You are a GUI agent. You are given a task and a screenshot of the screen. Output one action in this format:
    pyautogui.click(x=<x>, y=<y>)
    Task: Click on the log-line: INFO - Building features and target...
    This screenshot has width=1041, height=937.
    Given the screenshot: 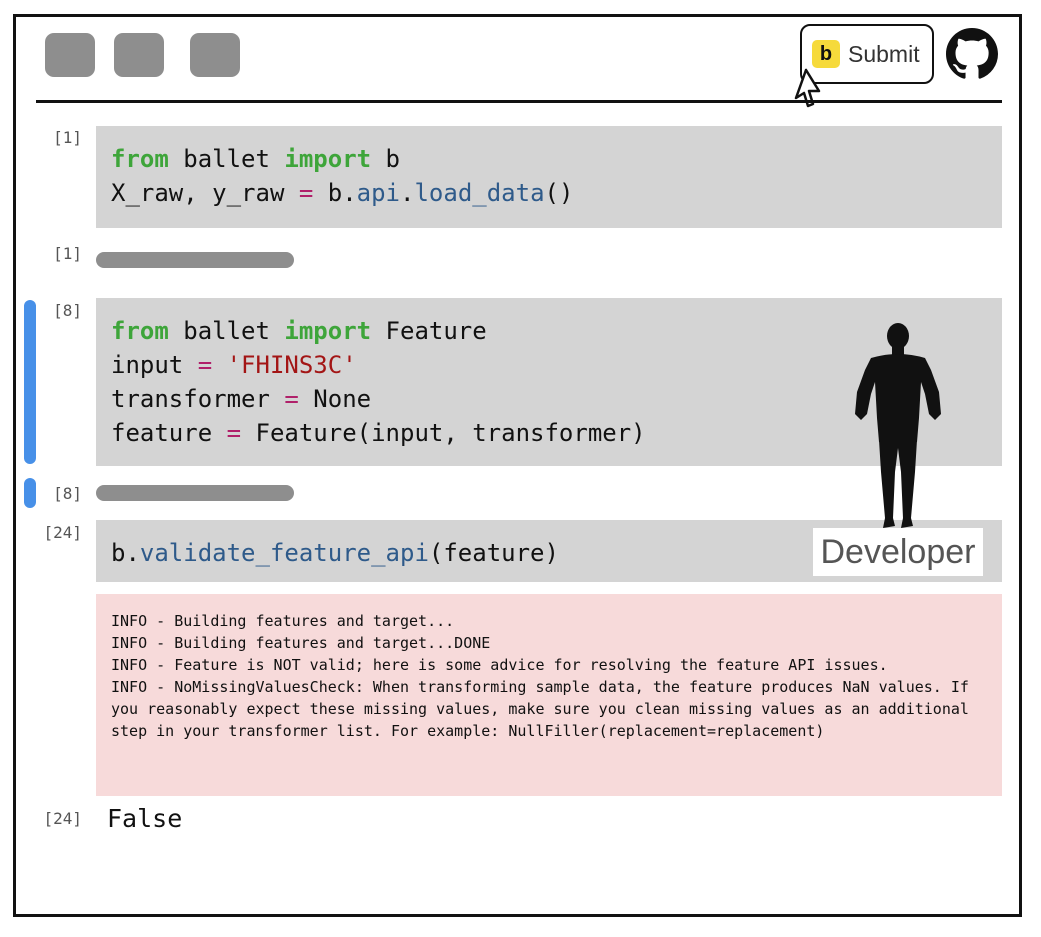 What is the action you would take?
    pyautogui.click(x=283, y=621)
    